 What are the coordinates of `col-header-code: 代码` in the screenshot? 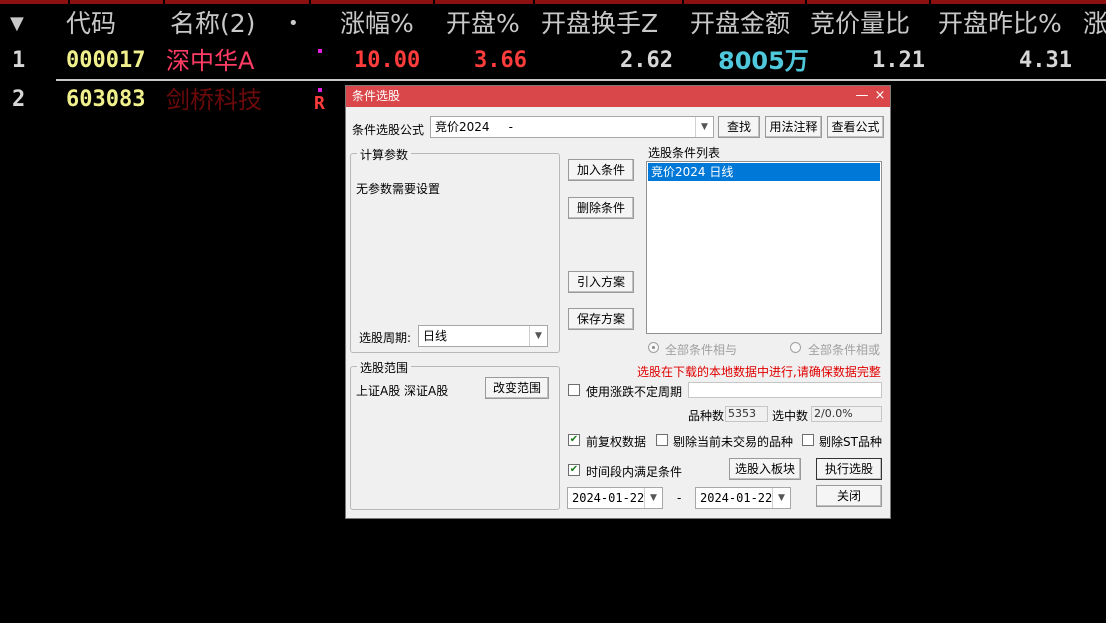 It's located at (91, 24).